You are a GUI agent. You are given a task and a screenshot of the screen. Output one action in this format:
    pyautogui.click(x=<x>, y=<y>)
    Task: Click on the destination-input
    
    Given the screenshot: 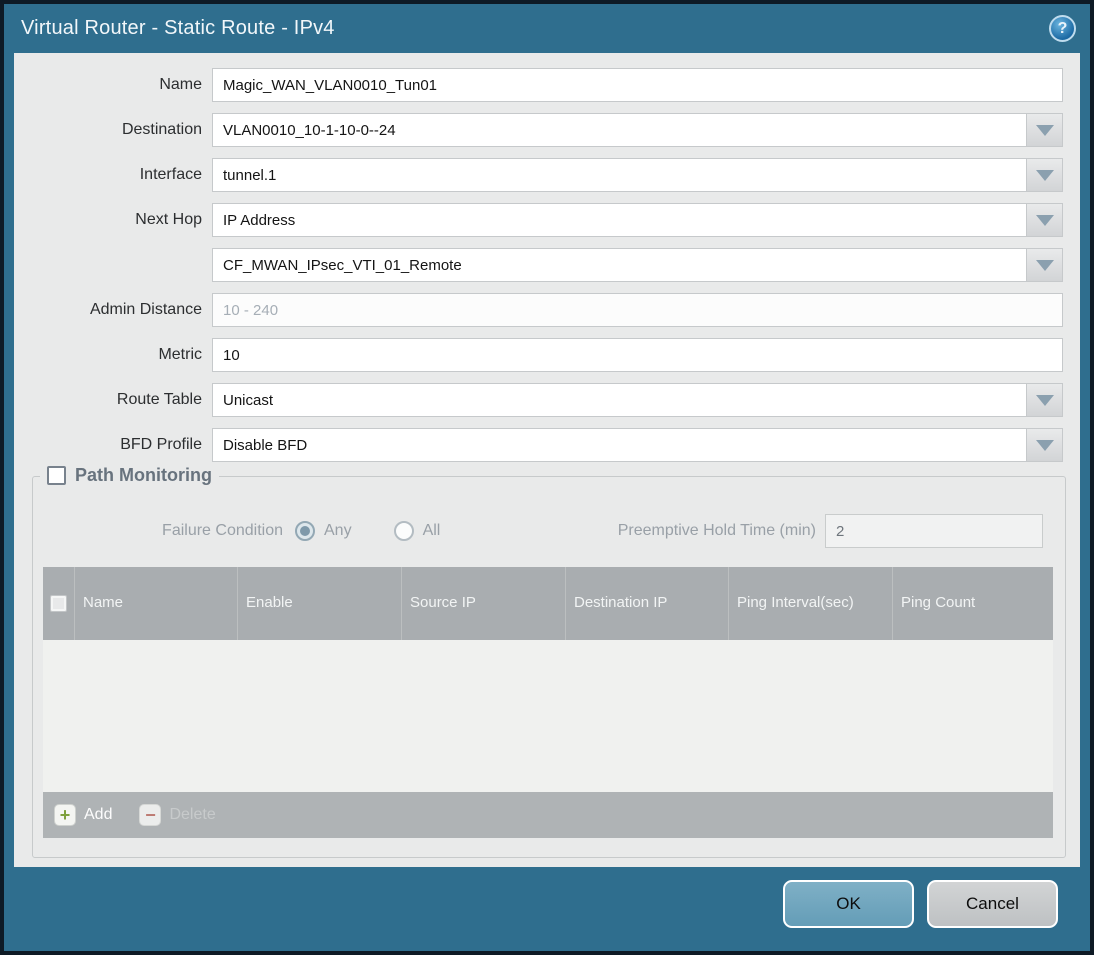 What is the action you would take?
    pyautogui.click(x=637, y=130)
    